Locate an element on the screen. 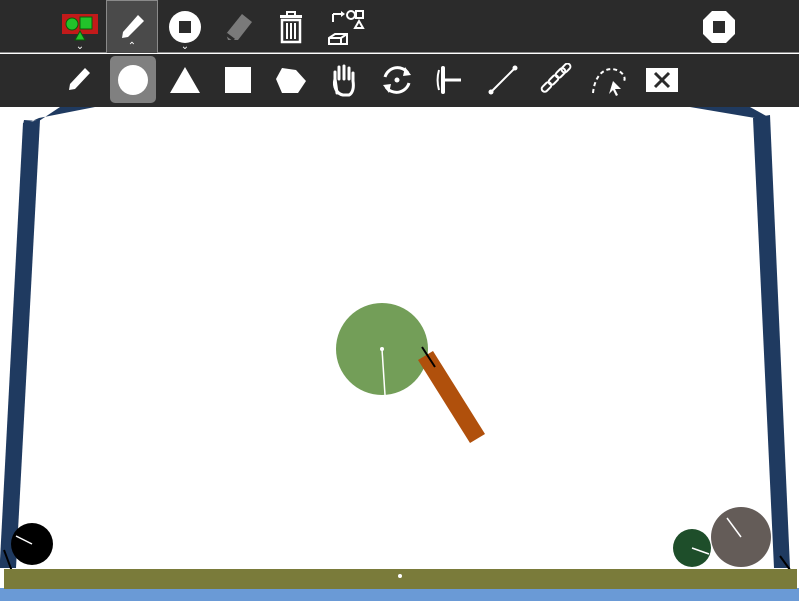  fixate-tool-button is located at coordinates (450, 80).